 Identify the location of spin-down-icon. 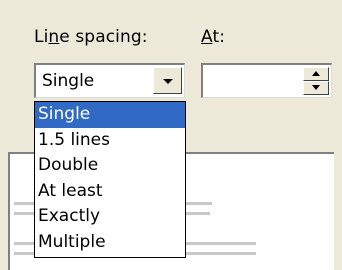
(316, 87).